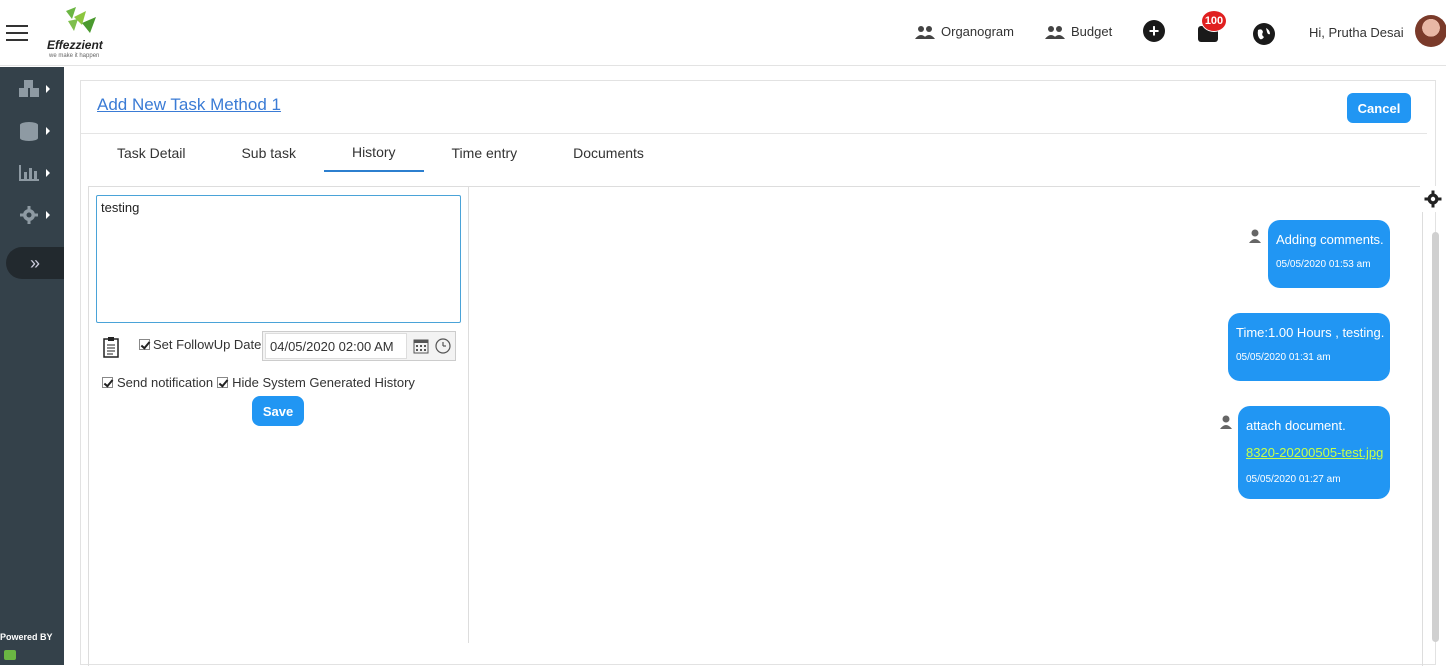 The image size is (1446, 666). What do you see at coordinates (17, 33) in the screenshot?
I see `hamburger-menu-icon` at bounding box center [17, 33].